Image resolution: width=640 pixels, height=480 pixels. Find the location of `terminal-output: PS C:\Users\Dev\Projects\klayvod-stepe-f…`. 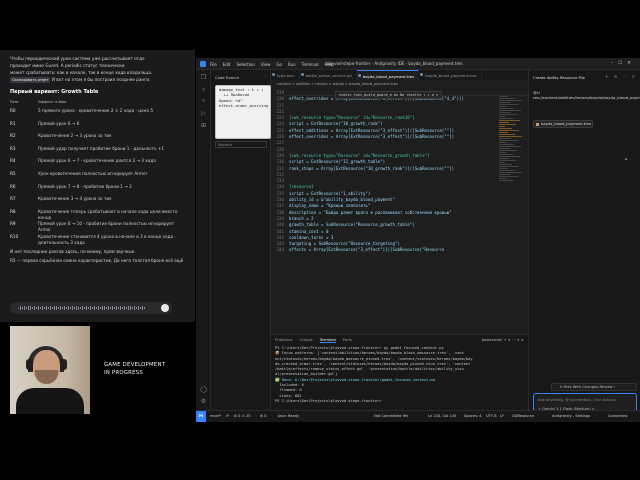

terminal-output: PS C:\Users\Dev\Projects\klayvod-stepe-f… is located at coordinates (400, 378).